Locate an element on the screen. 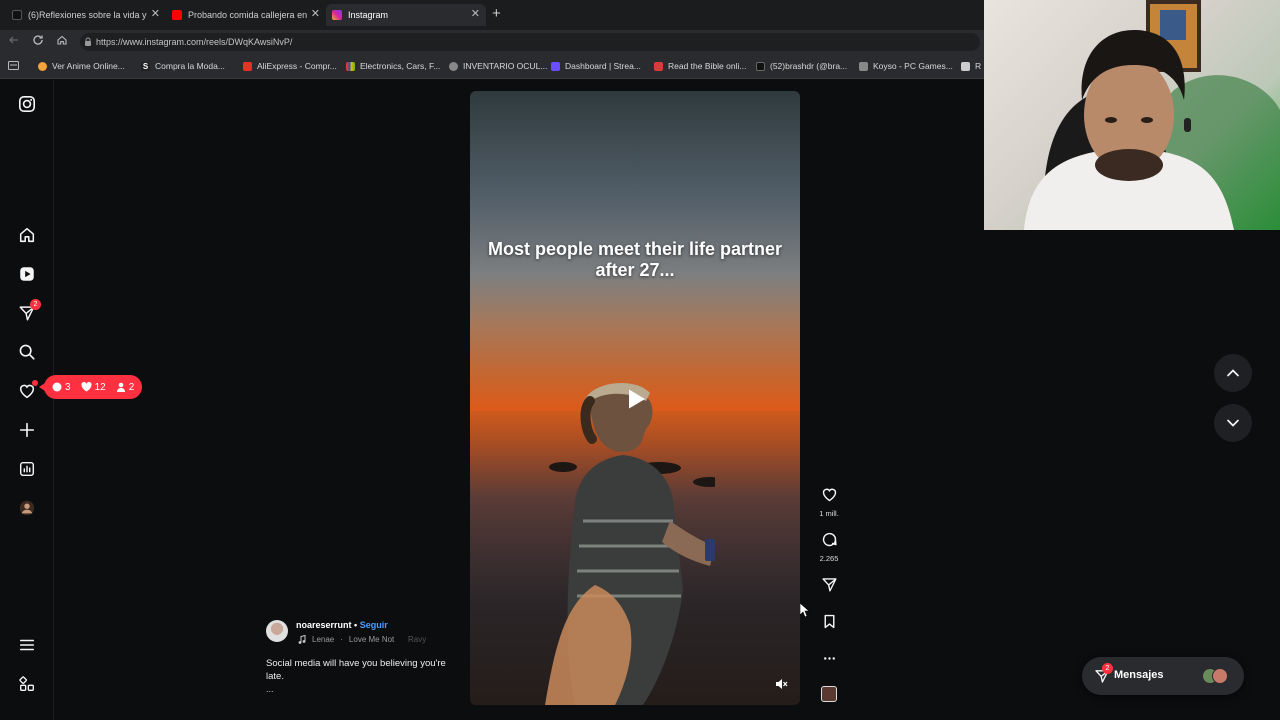 Image resolution: width=1280 pixels, height=720 pixels. browser-tab: Probando comida callejera en SRI ✕ is located at coordinates (246, 15).